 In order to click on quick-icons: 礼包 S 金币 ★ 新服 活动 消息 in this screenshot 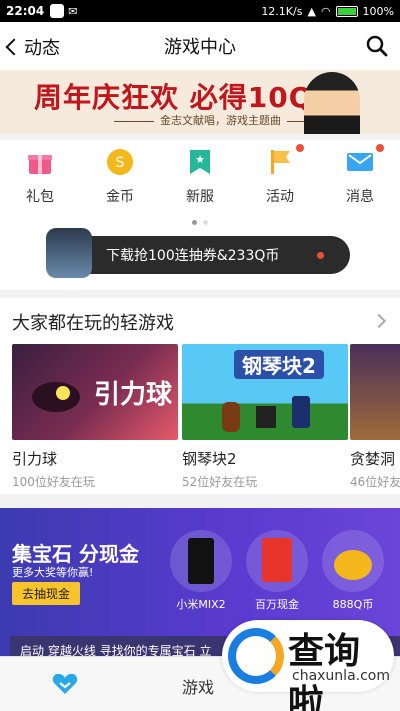, I will do `click(200, 178)`.